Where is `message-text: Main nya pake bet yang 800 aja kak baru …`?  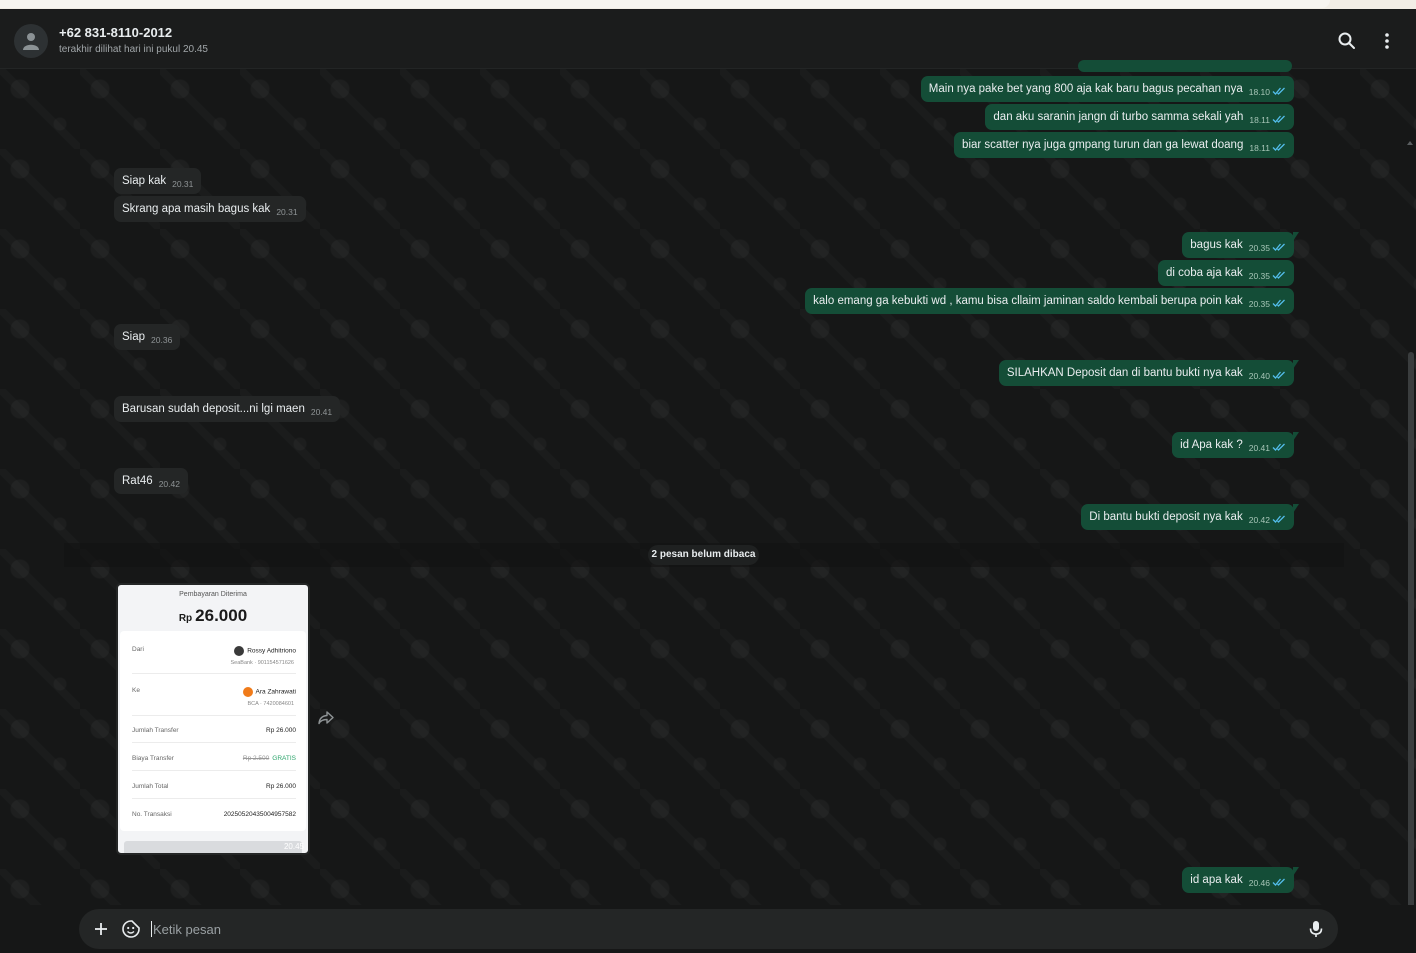
message-text: Main nya pake bet yang 800 aja kak baru … is located at coordinates (1085, 89).